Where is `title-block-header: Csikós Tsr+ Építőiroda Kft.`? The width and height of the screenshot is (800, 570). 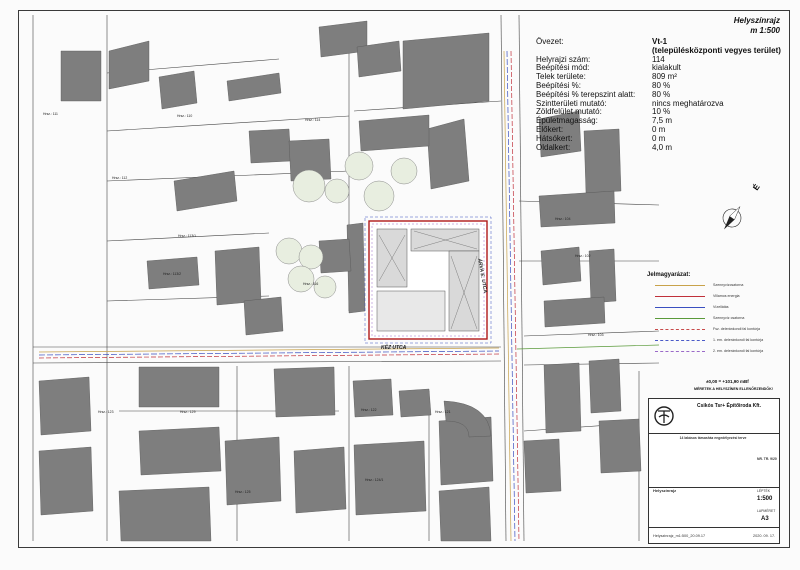 title-block-header: Csikós Tsr+ Építőiroda Kft. is located at coordinates (714, 416).